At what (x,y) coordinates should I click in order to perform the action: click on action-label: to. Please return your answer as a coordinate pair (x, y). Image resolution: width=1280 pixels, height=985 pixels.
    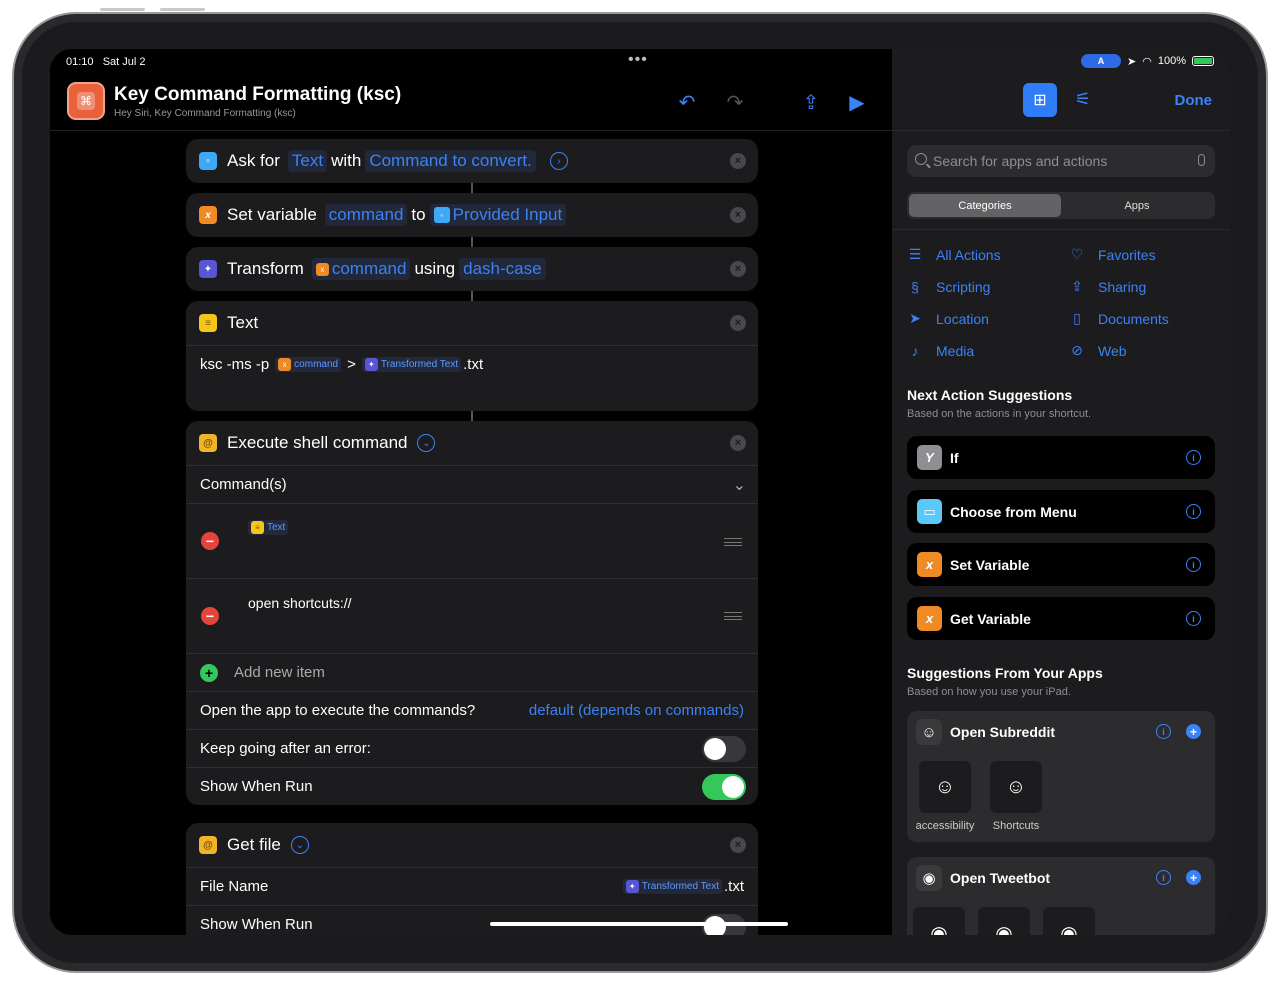
    Looking at the image, I should click on (418, 214).